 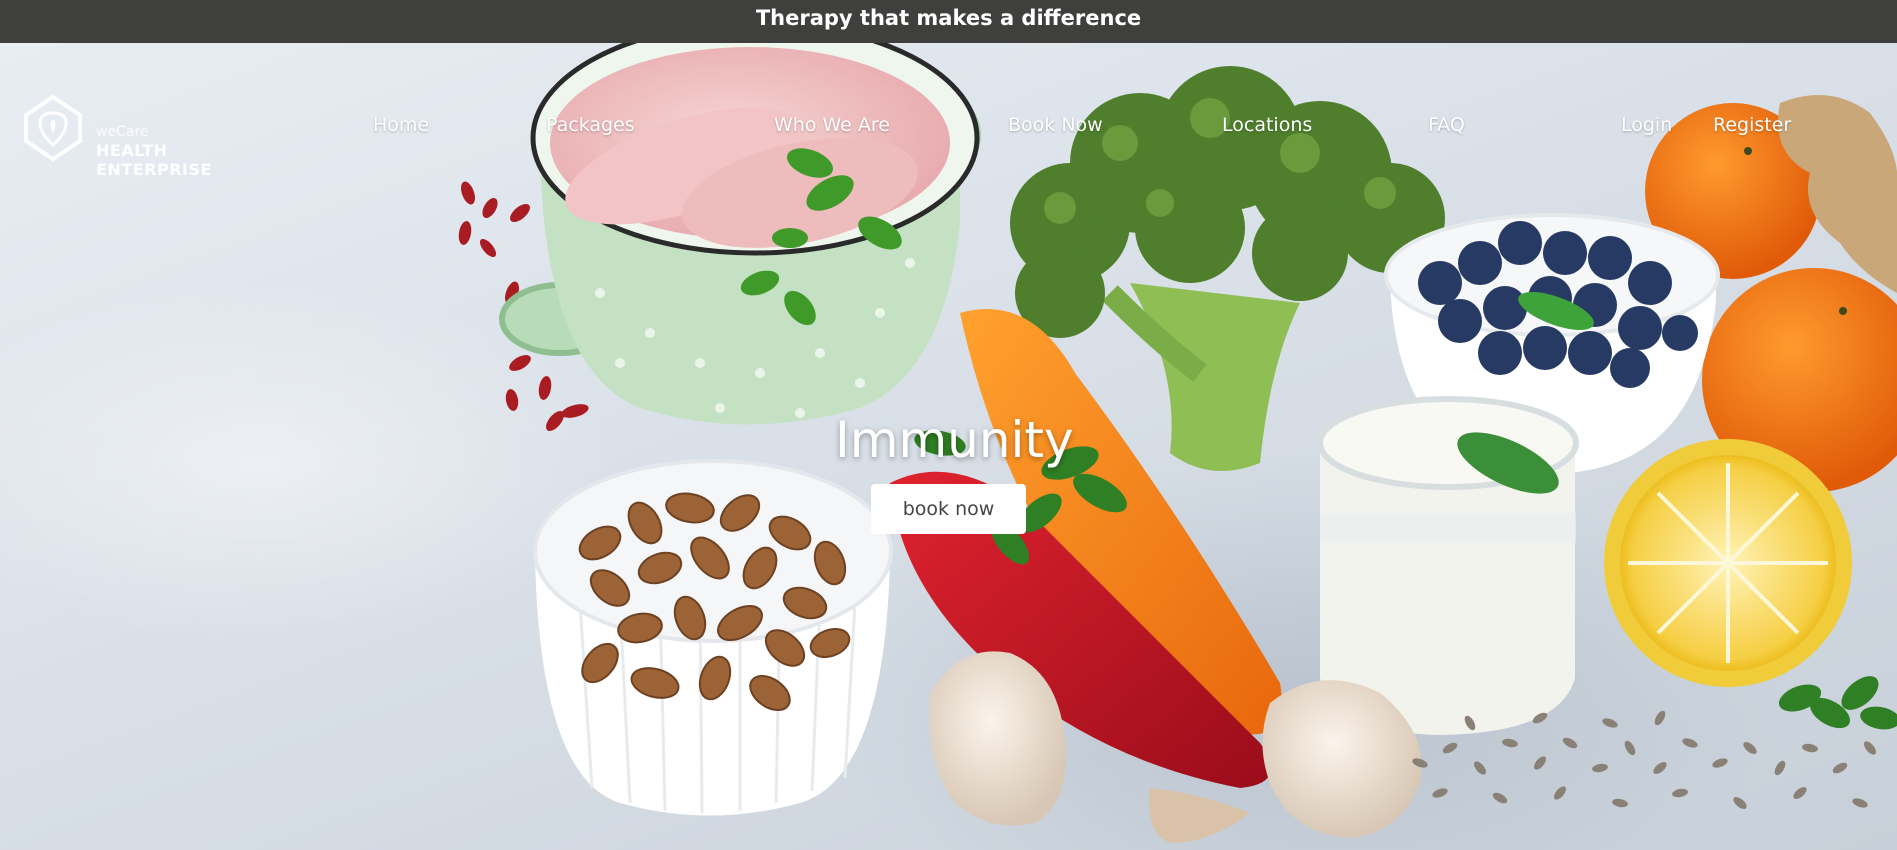 What do you see at coordinates (1446, 125) in the screenshot?
I see `nav-faq: FAQ` at bounding box center [1446, 125].